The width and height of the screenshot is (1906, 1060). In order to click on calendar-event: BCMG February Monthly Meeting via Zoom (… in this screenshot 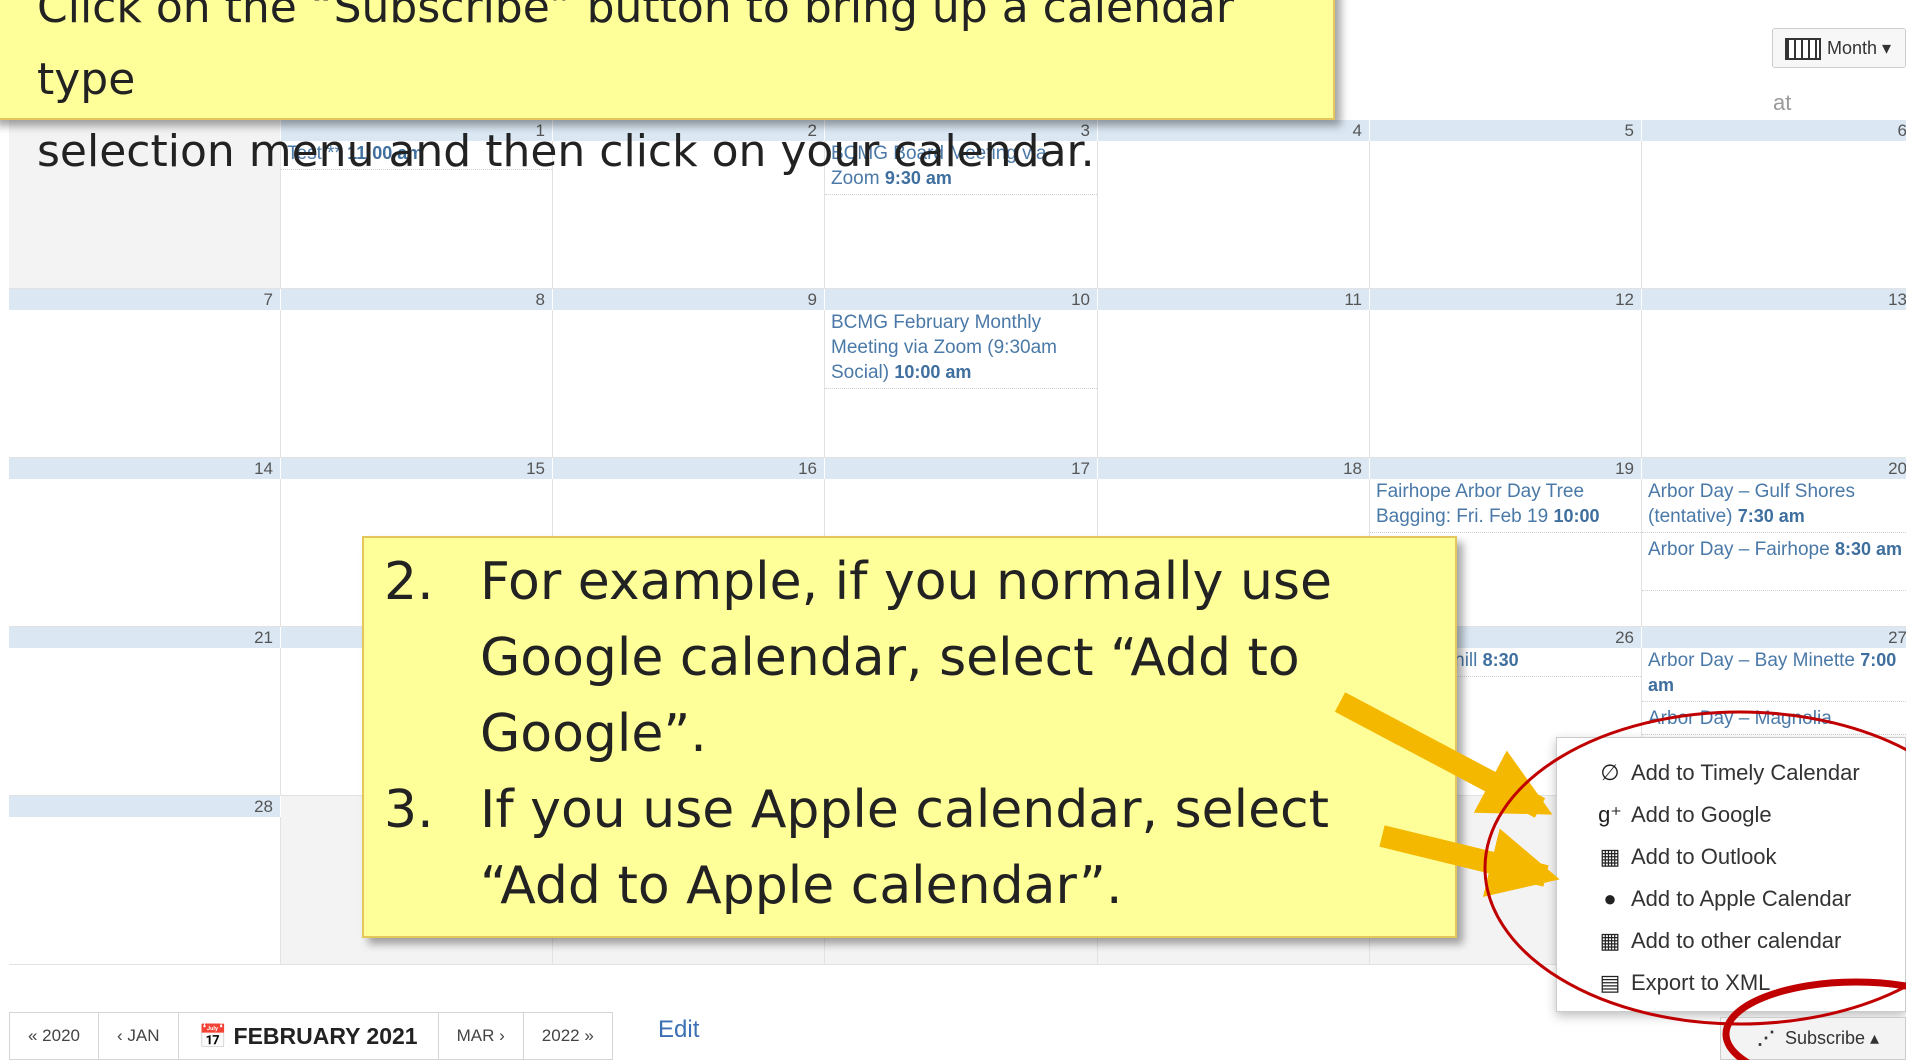, I will do `click(961, 349)`.